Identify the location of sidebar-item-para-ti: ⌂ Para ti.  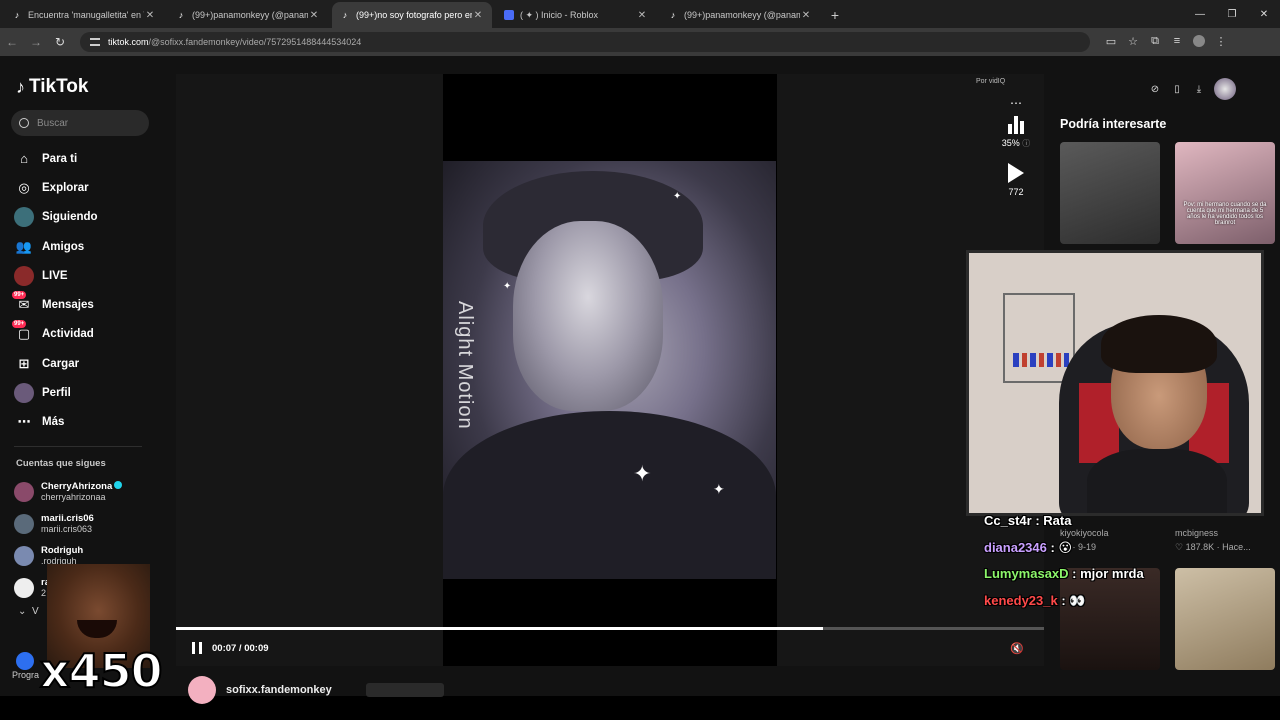
(56, 158).